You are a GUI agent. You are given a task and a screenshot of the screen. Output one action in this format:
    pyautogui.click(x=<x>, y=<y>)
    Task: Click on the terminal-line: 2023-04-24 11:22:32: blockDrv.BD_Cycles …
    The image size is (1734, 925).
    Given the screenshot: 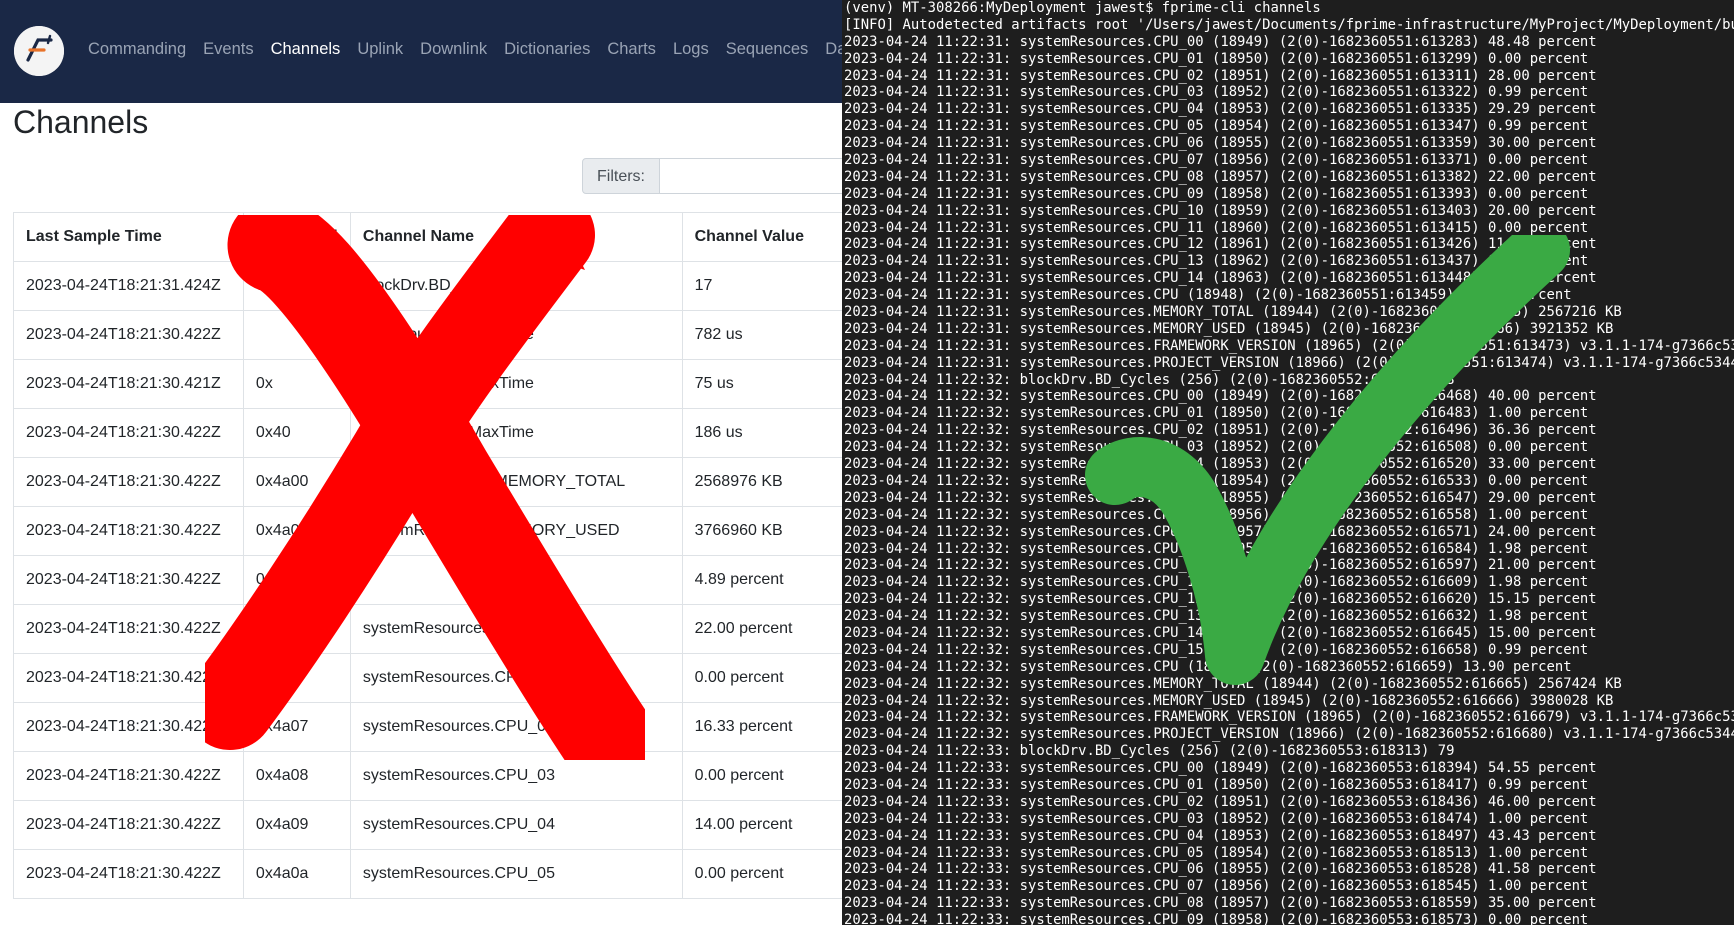 What is the action you would take?
    pyautogui.click(x=1149, y=379)
    